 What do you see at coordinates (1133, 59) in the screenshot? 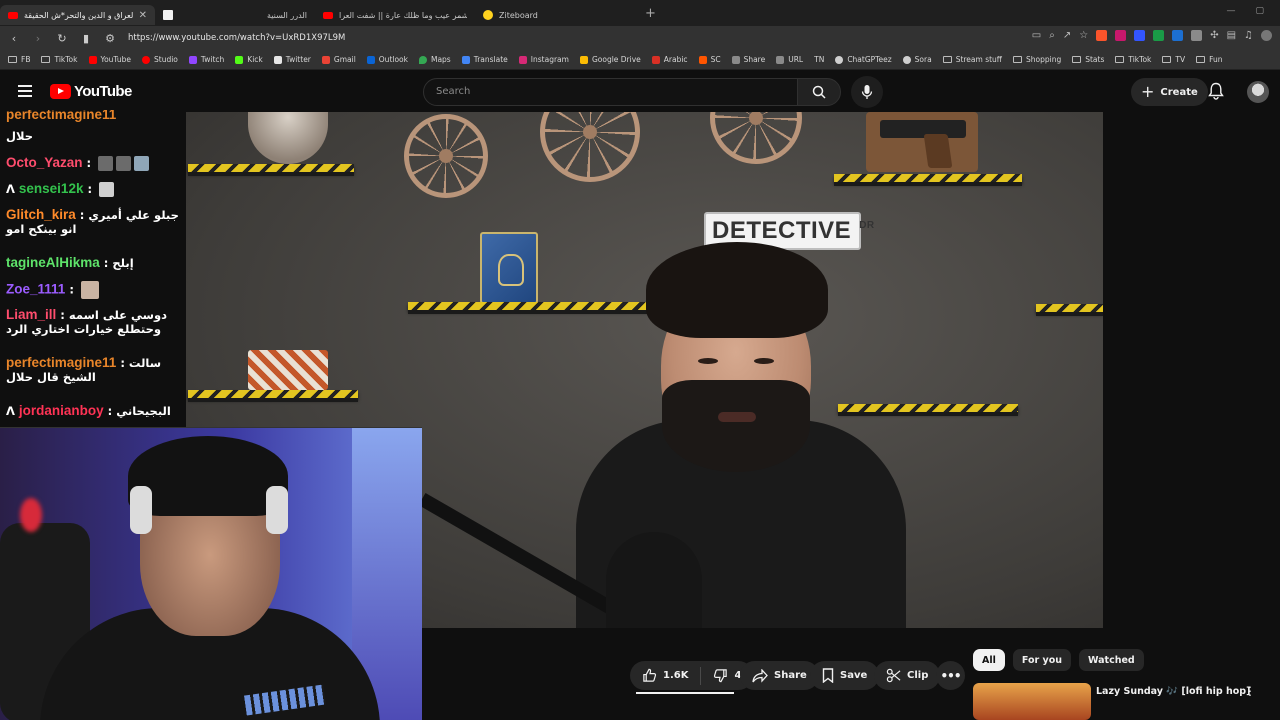
I see `bookmark-folder: TikTok` at bounding box center [1133, 59].